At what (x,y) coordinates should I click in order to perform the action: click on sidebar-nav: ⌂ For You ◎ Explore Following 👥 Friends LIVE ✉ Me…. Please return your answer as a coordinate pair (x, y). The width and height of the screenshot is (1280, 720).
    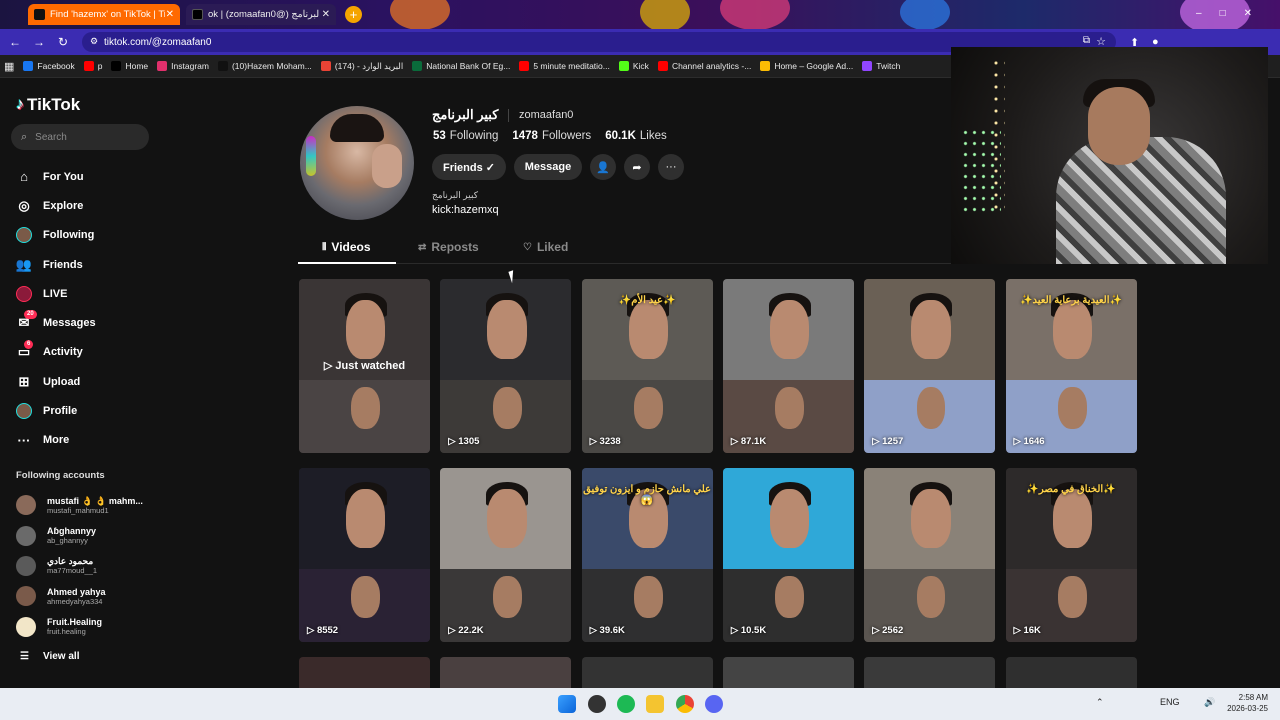
    Looking at the image, I should click on (56, 308).